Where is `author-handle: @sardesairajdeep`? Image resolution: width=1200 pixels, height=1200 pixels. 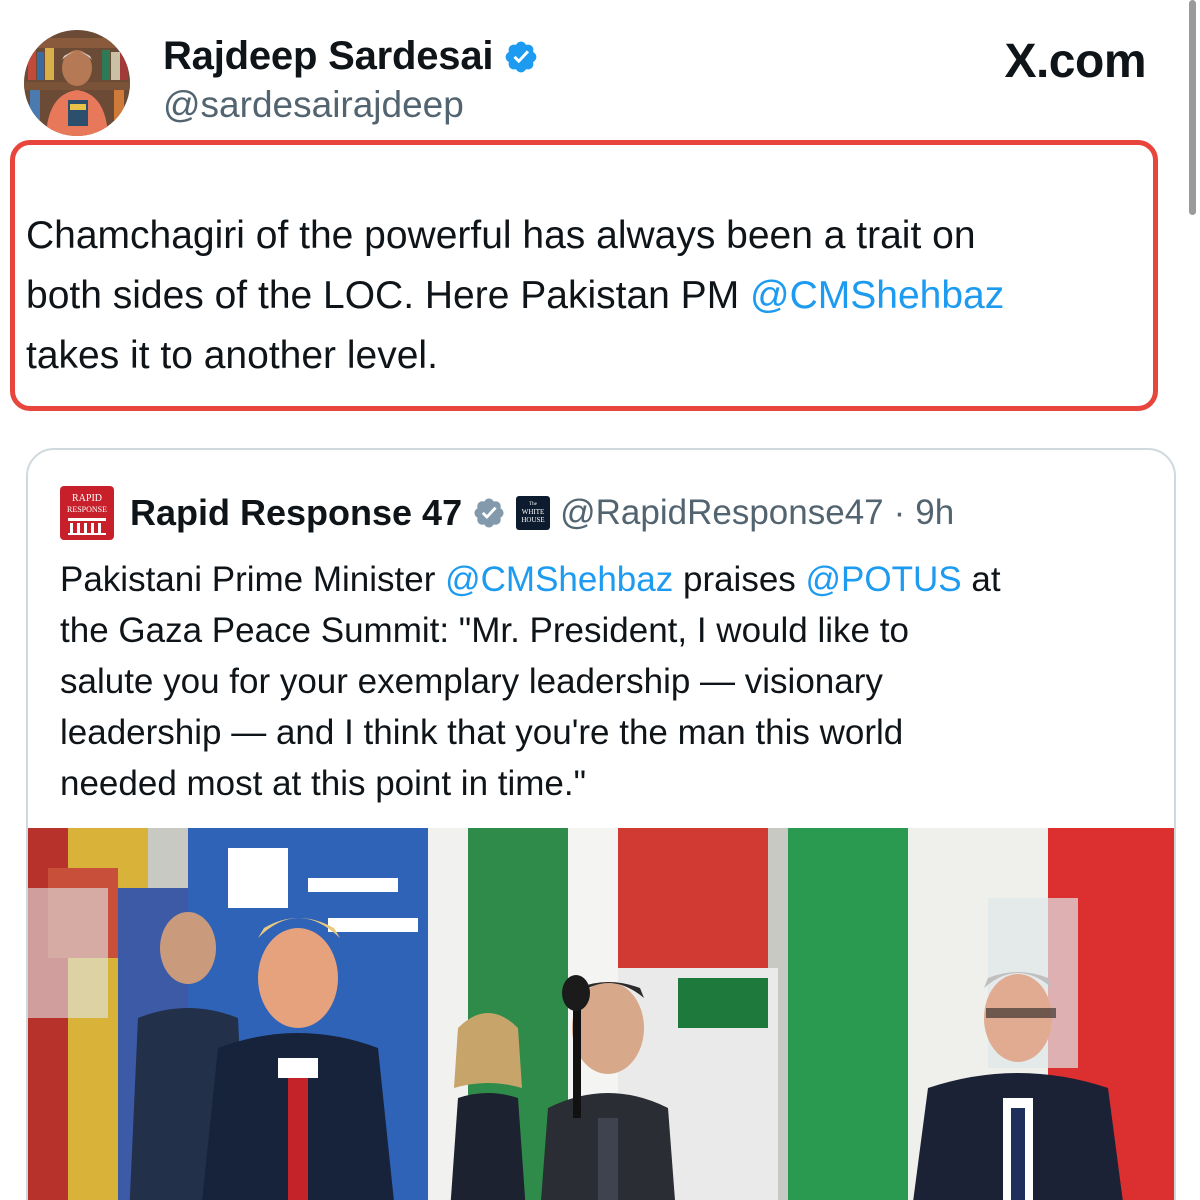
author-handle: @sardesairajdeep is located at coordinates (313, 105).